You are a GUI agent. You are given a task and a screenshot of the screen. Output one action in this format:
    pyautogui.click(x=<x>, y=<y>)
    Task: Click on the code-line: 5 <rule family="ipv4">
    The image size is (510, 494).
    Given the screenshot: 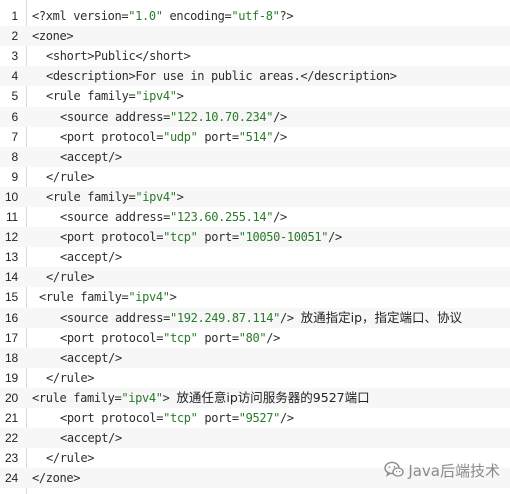 What is the action you would take?
    pyautogui.click(x=255, y=96)
    